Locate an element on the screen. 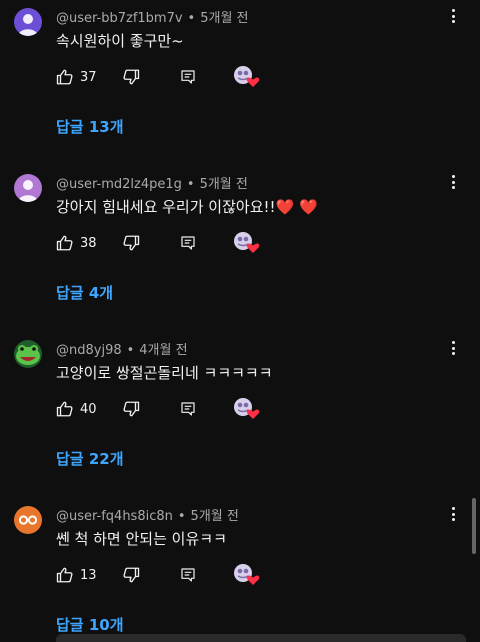 Image resolution: width=480 pixels, height=642 pixels. like-button: 38 is located at coordinates (76, 243).